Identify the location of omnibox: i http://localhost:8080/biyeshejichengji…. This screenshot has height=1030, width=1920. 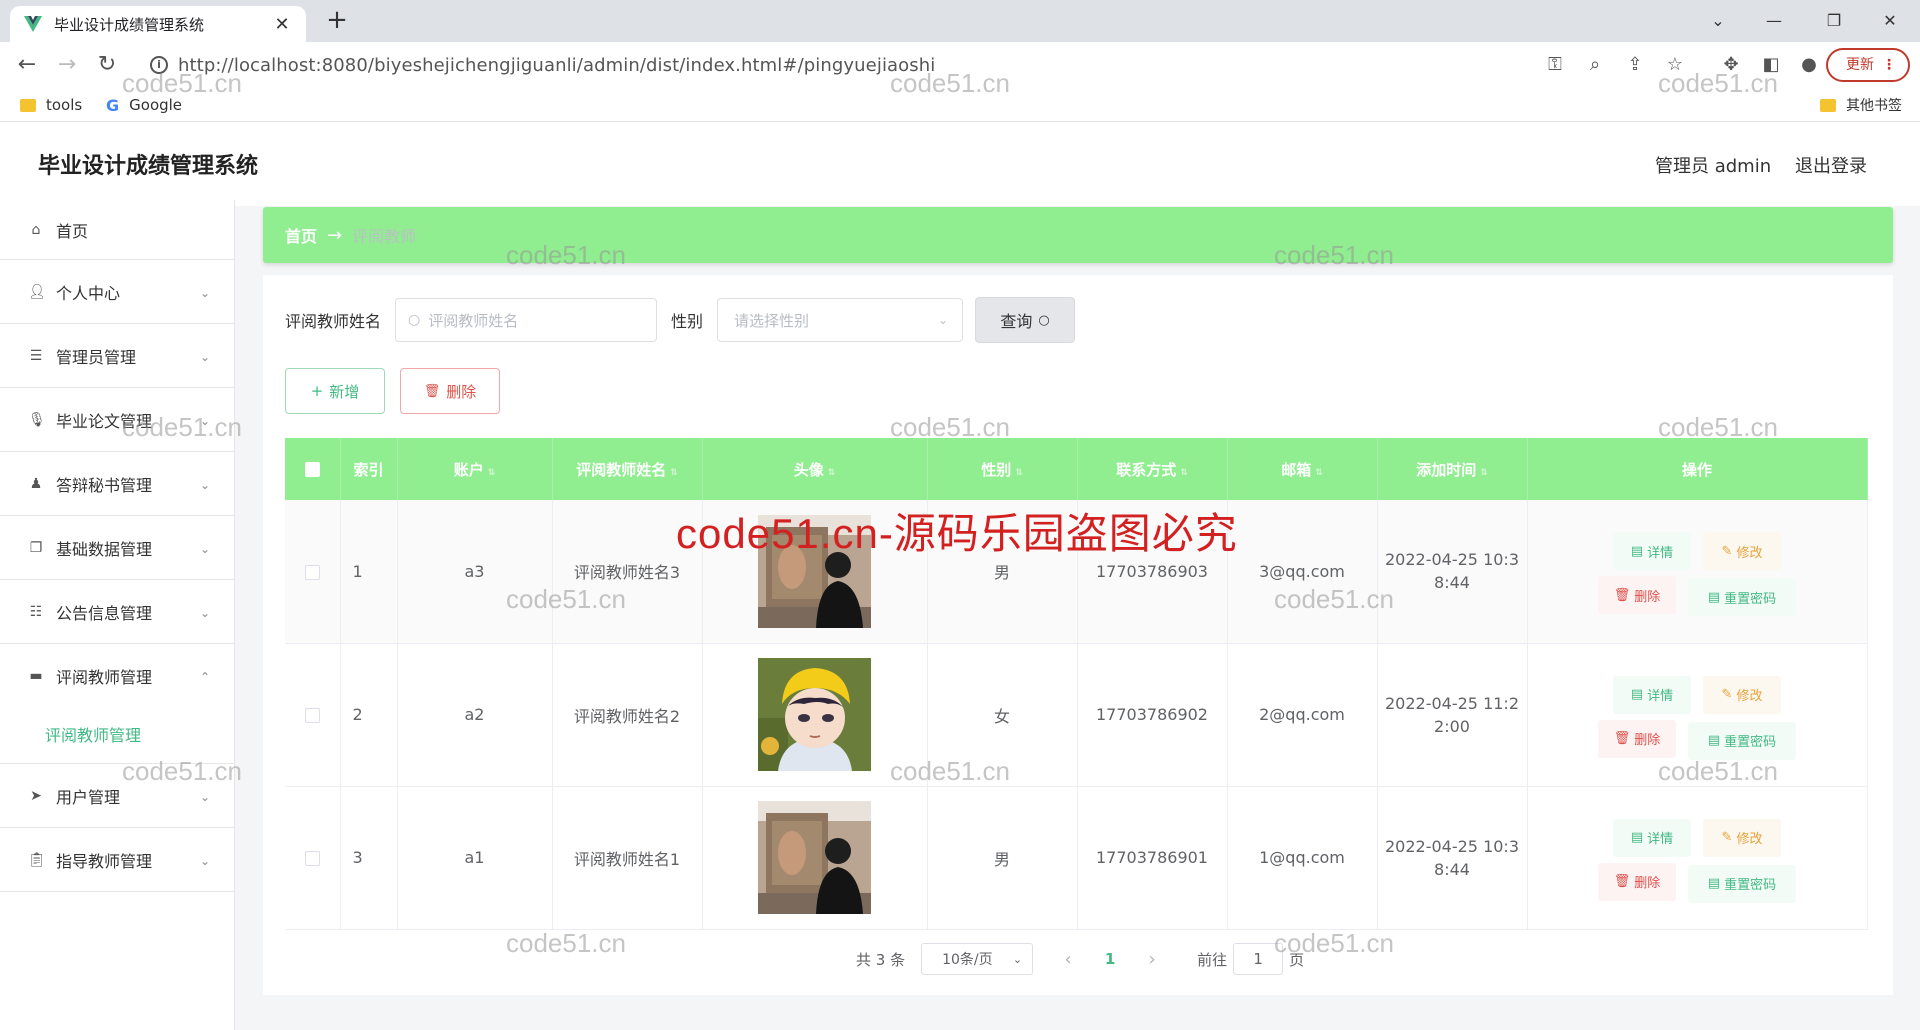
(1026, 65).